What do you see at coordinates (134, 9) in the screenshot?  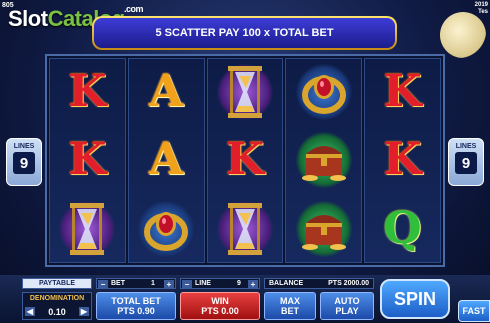 I see `logo-suffix: .com` at bounding box center [134, 9].